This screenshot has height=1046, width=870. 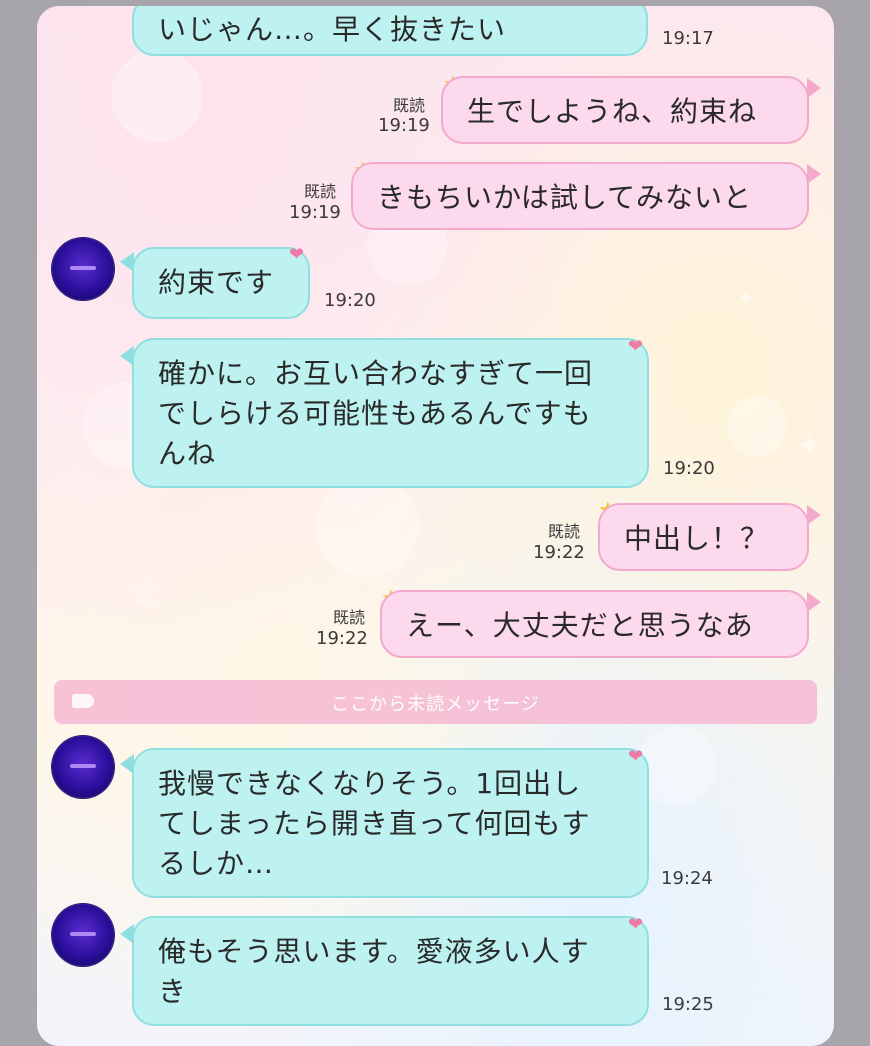 I want to click on message-line: でしらける可能性もあるんですも, so click(x=375, y=413).